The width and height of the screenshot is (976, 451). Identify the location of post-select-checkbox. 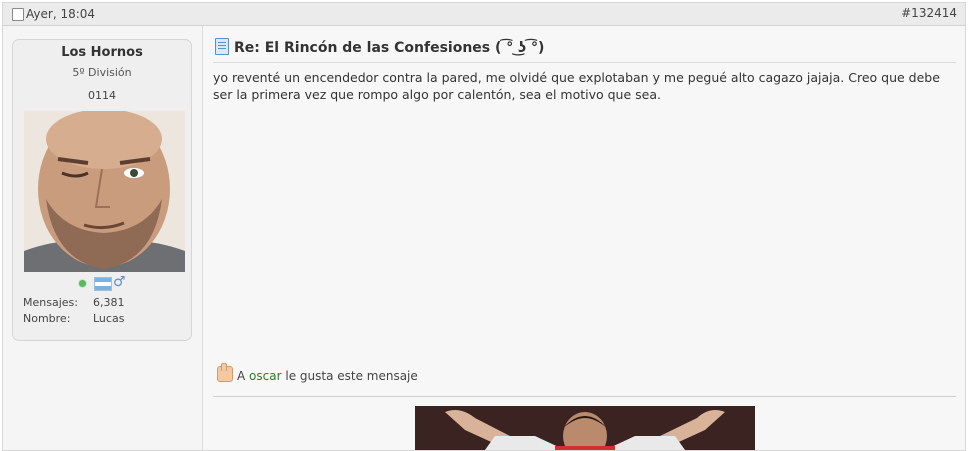
(18, 14).